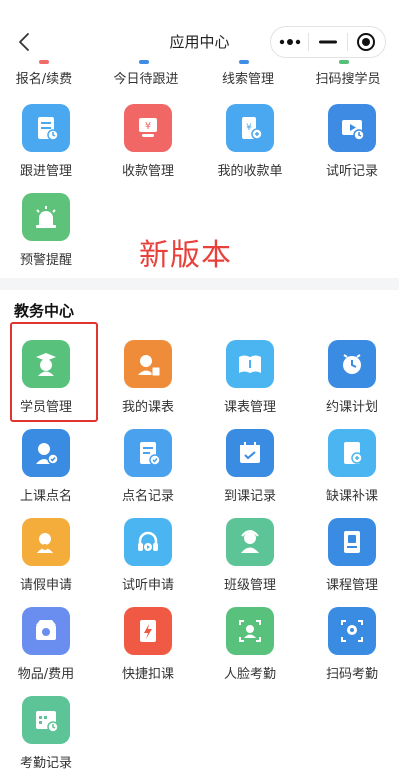  I want to click on app-tile-class-manage: 班级管理, so click(256, 562).